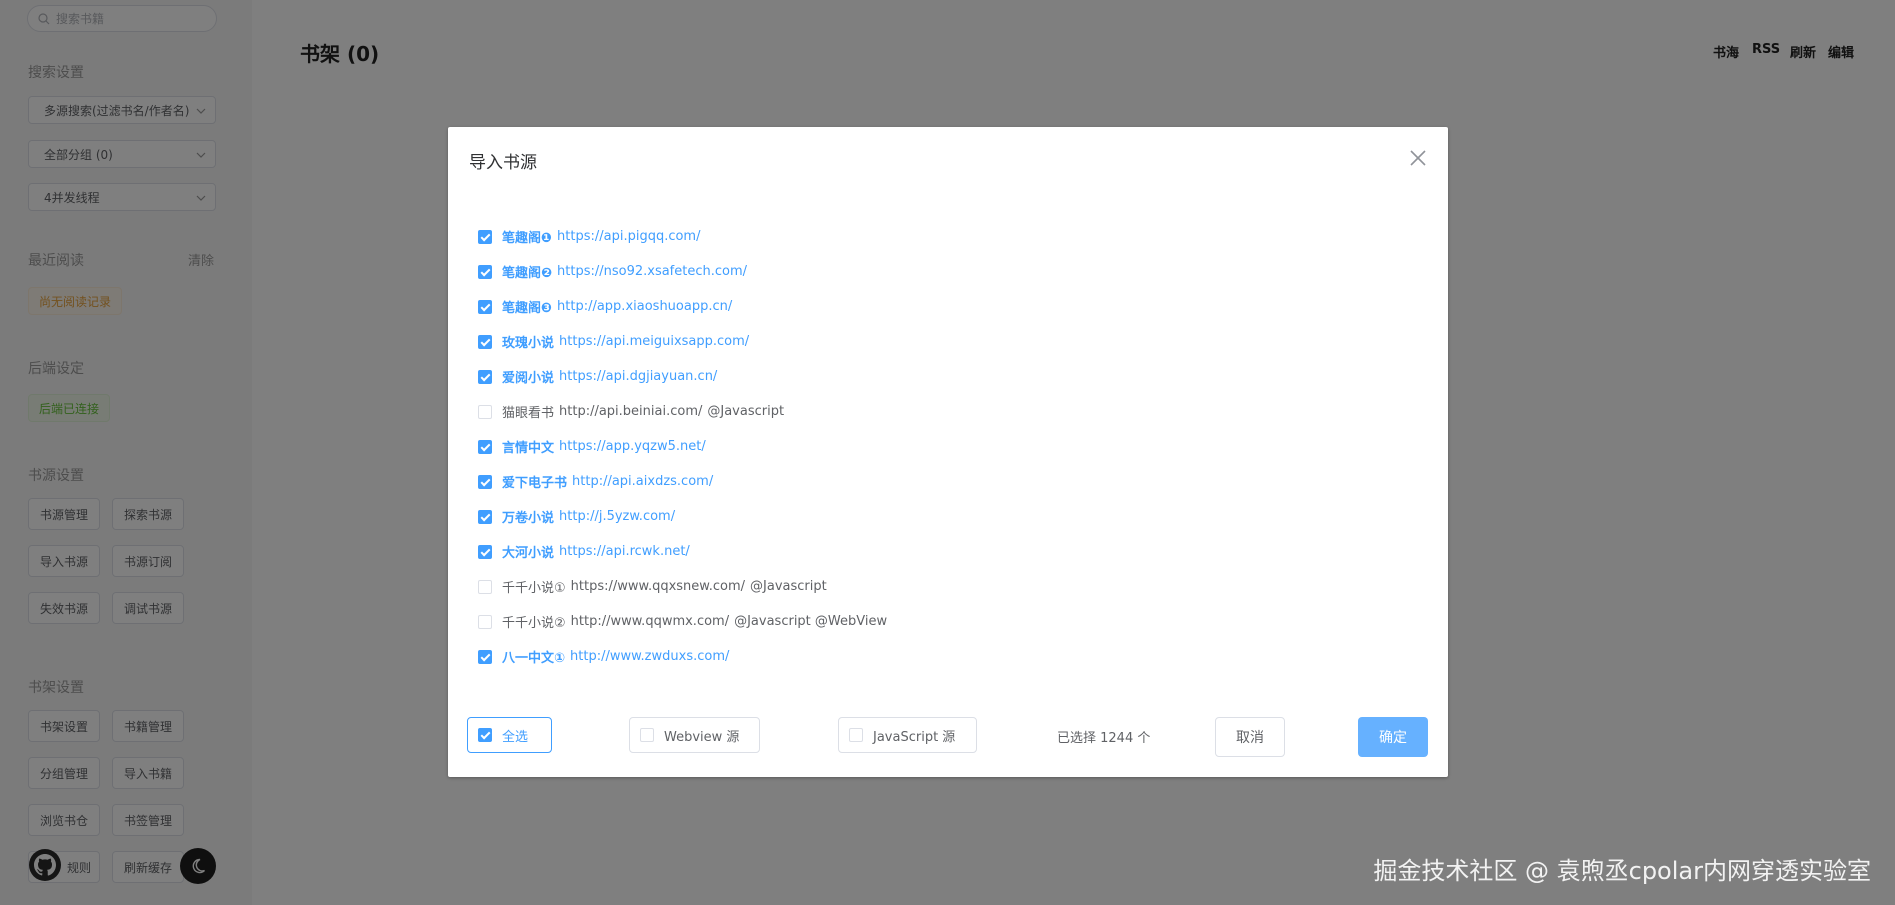 This screenshot has height=905, width=1895. What do you see at coordinates (638, 376) in the screenshot?
I see `source-url: https://api.dgjiayuan.cn/` at bounding box center [638, 376].